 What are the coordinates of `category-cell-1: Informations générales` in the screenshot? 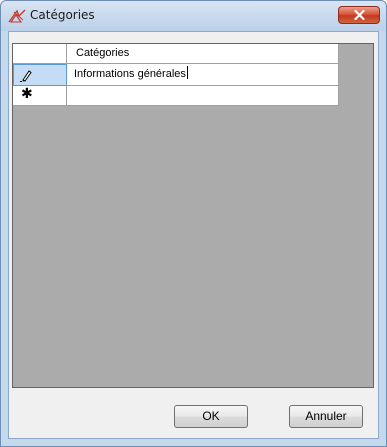 It's located at (203, 75).